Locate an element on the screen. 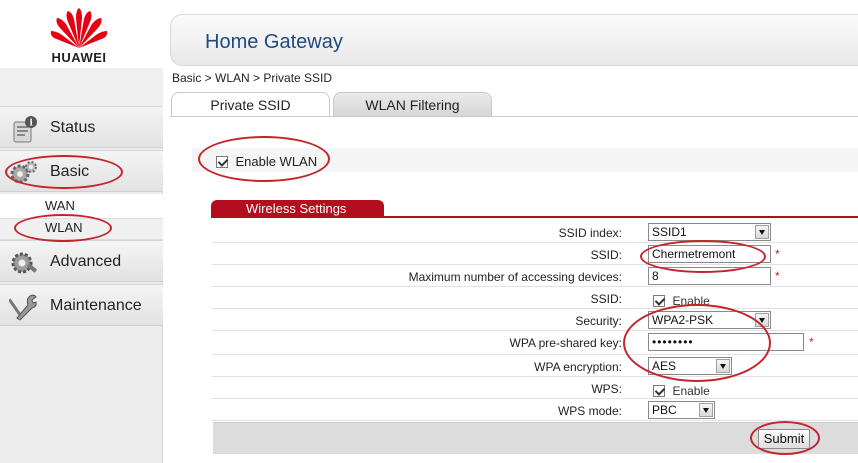  section-divider is located at coordinates (534, 217).